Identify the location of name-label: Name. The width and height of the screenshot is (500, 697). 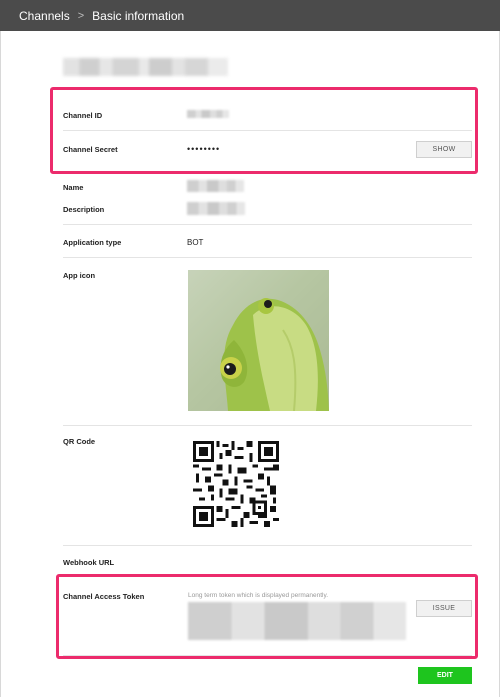
(73, 187).